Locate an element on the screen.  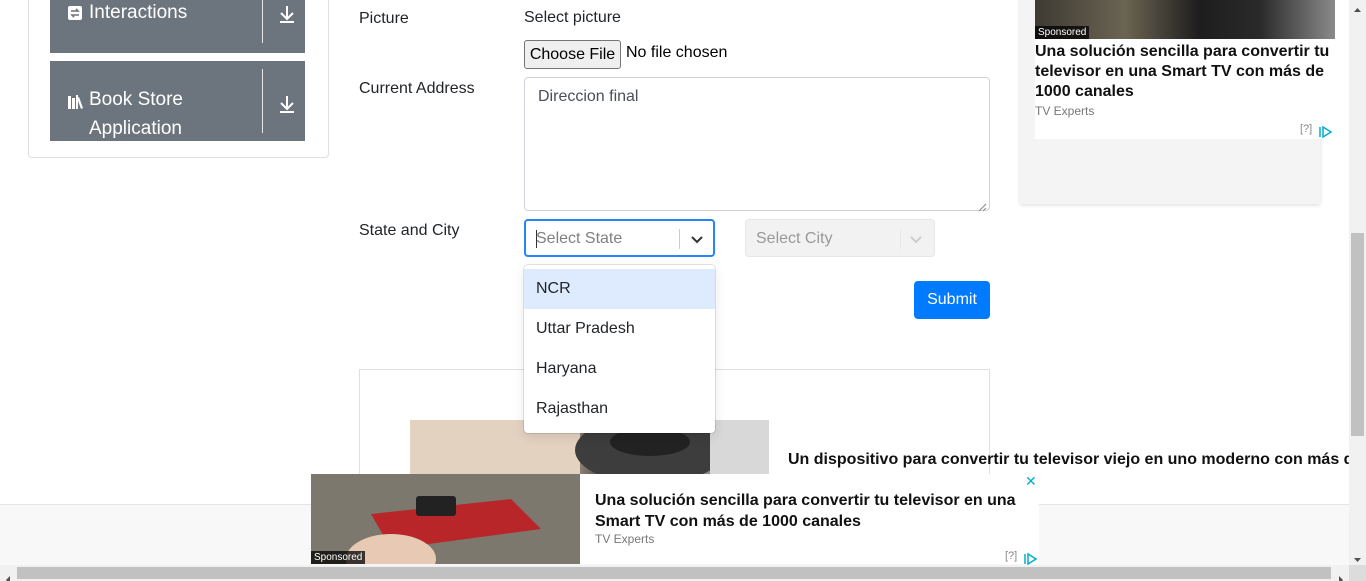
state-select: Select State is located at coordinates (619, 238).